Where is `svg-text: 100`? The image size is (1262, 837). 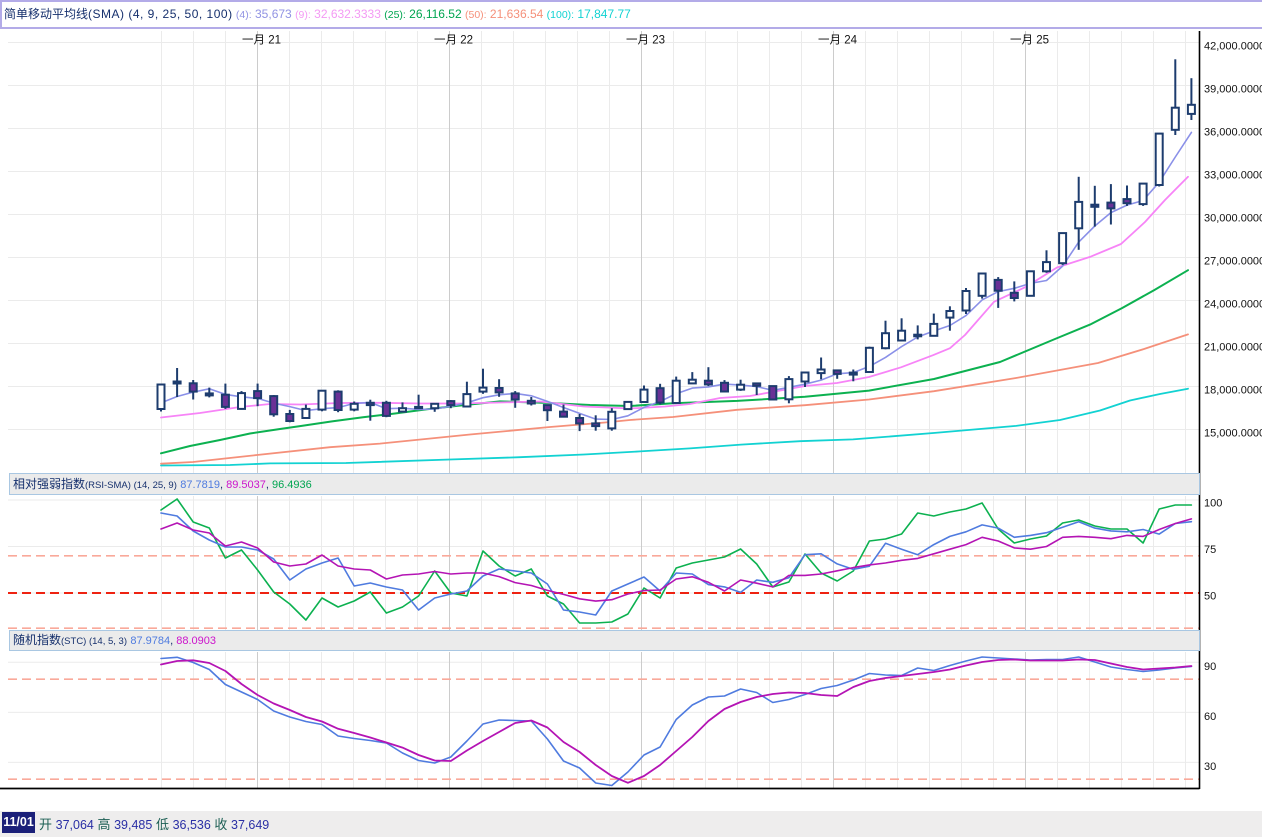
svg-text: 100 is located at coordinates (1213, 504).